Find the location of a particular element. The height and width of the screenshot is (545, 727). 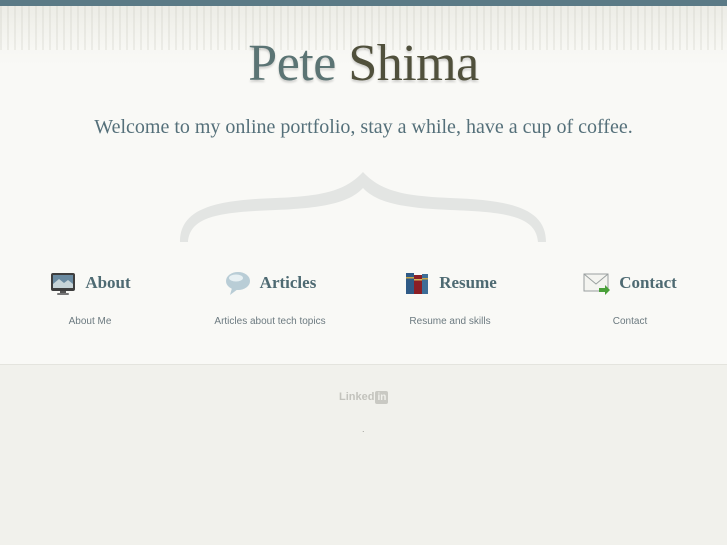

nav-articles-description: Articles about tech topics is located at coordinates (270, 321).